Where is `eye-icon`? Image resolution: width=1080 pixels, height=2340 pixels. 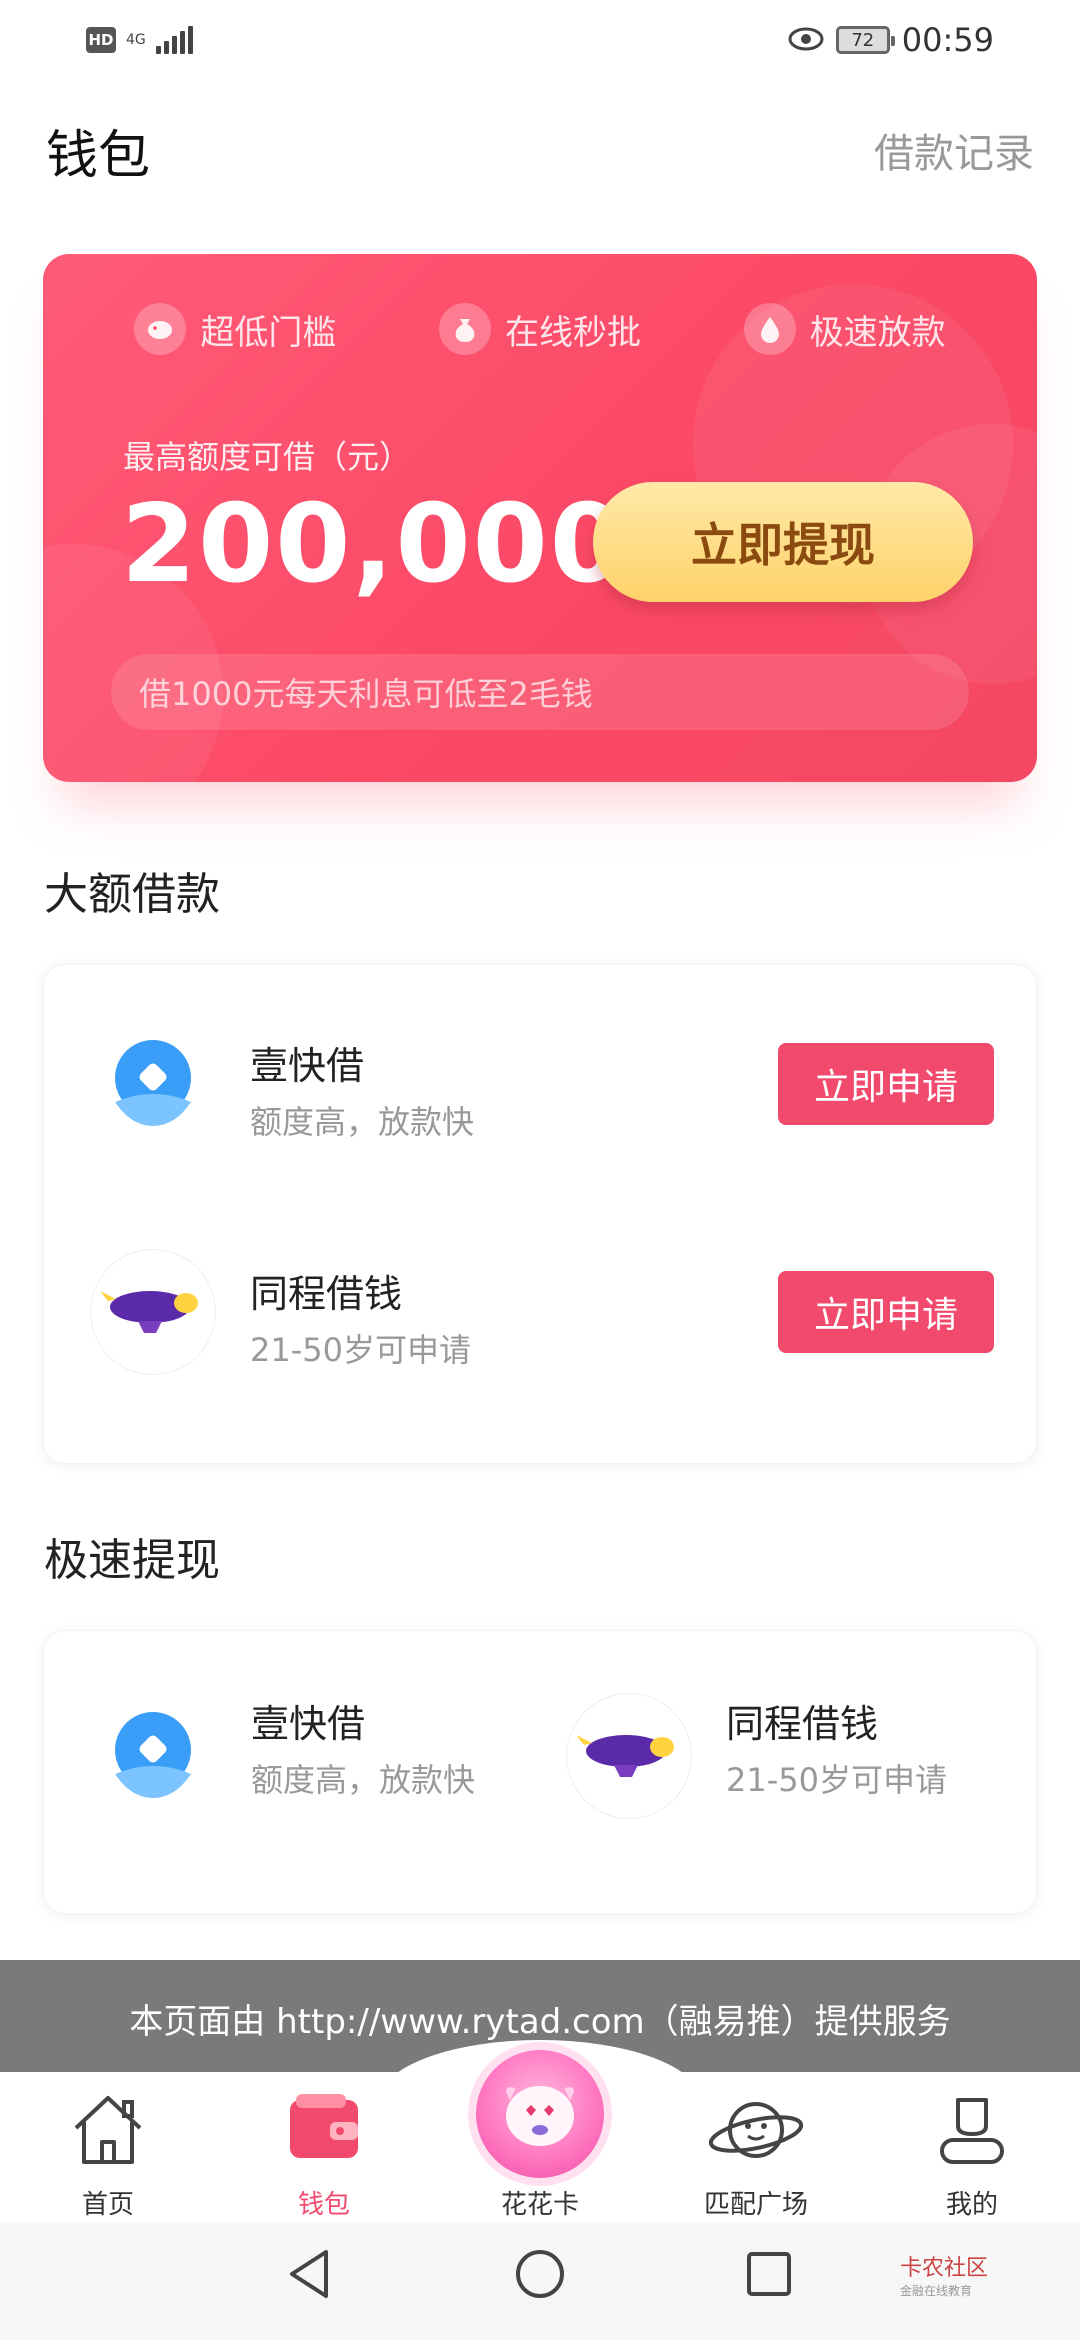 eye-icon is located at coordinates (806, 40).